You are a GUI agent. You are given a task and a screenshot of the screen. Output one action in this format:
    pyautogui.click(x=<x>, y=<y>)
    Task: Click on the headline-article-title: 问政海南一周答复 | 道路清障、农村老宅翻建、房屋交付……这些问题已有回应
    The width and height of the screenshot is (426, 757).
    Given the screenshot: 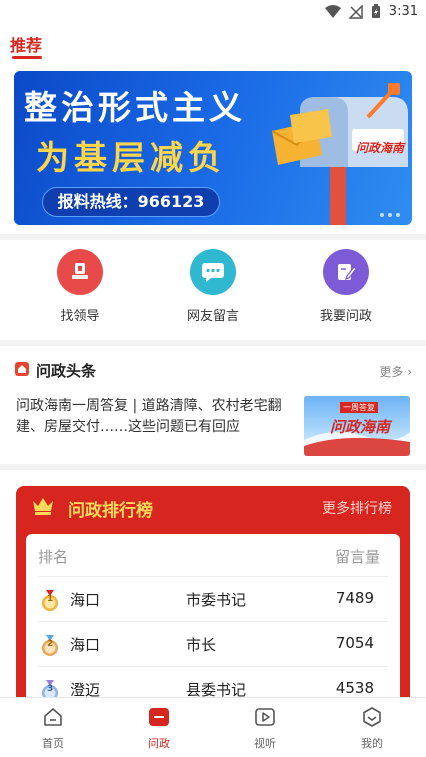 What is the action you would take?
    pyautogui.click(x=154, y=417)
    